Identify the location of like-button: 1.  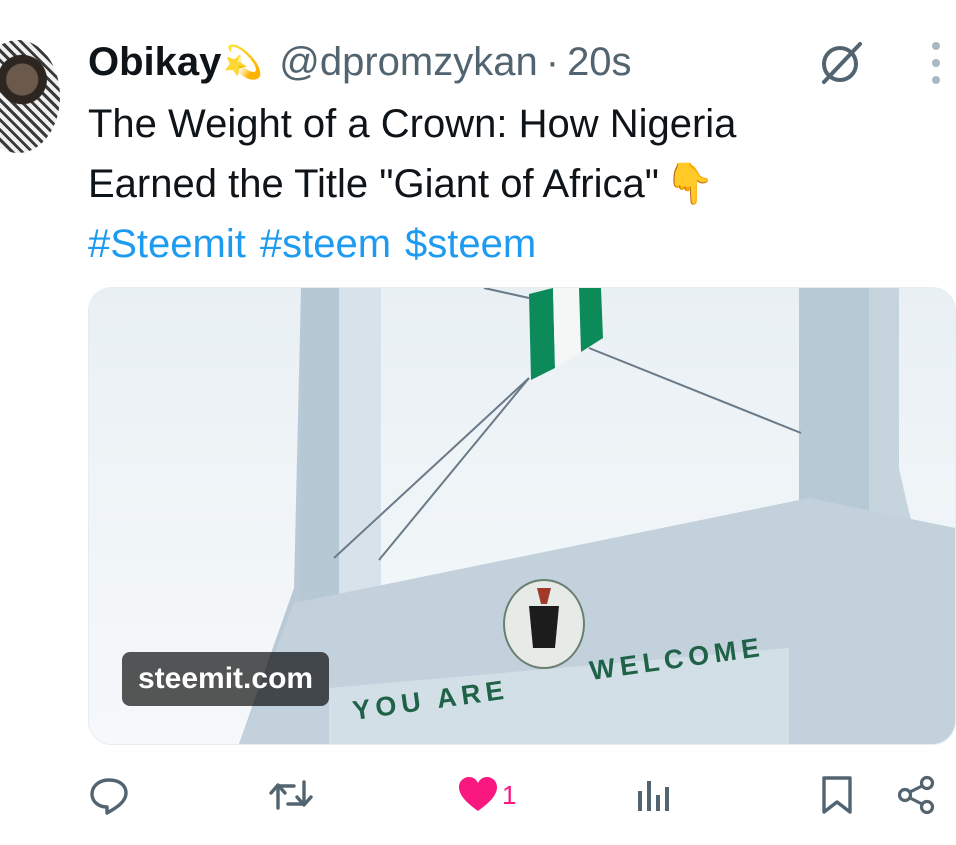
(487, 795).